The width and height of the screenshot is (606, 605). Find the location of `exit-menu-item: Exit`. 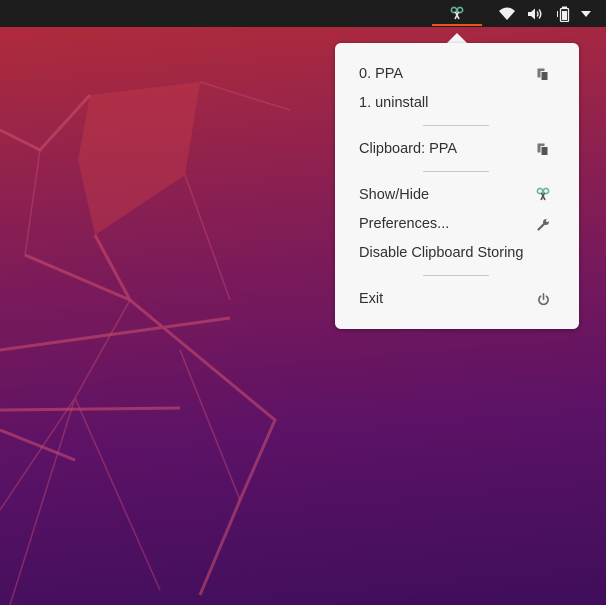

exit-menu-item: Exit is located at coordinates (457, 299).